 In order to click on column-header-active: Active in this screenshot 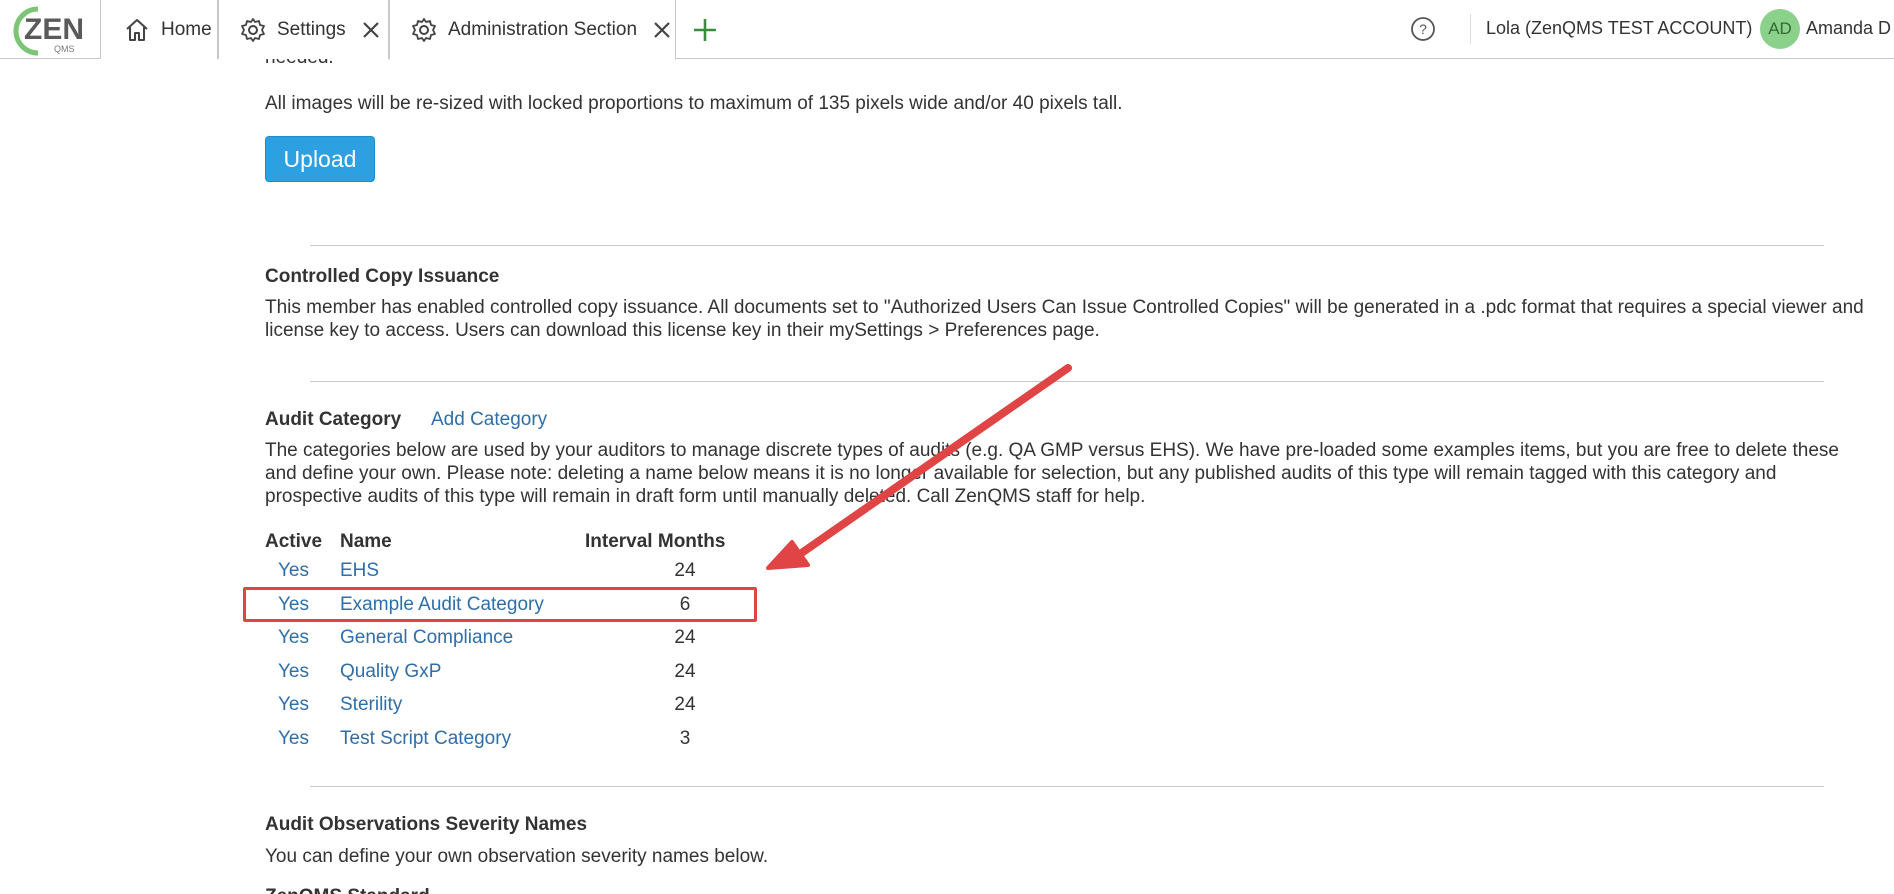, I will do `click(294, 541)`.